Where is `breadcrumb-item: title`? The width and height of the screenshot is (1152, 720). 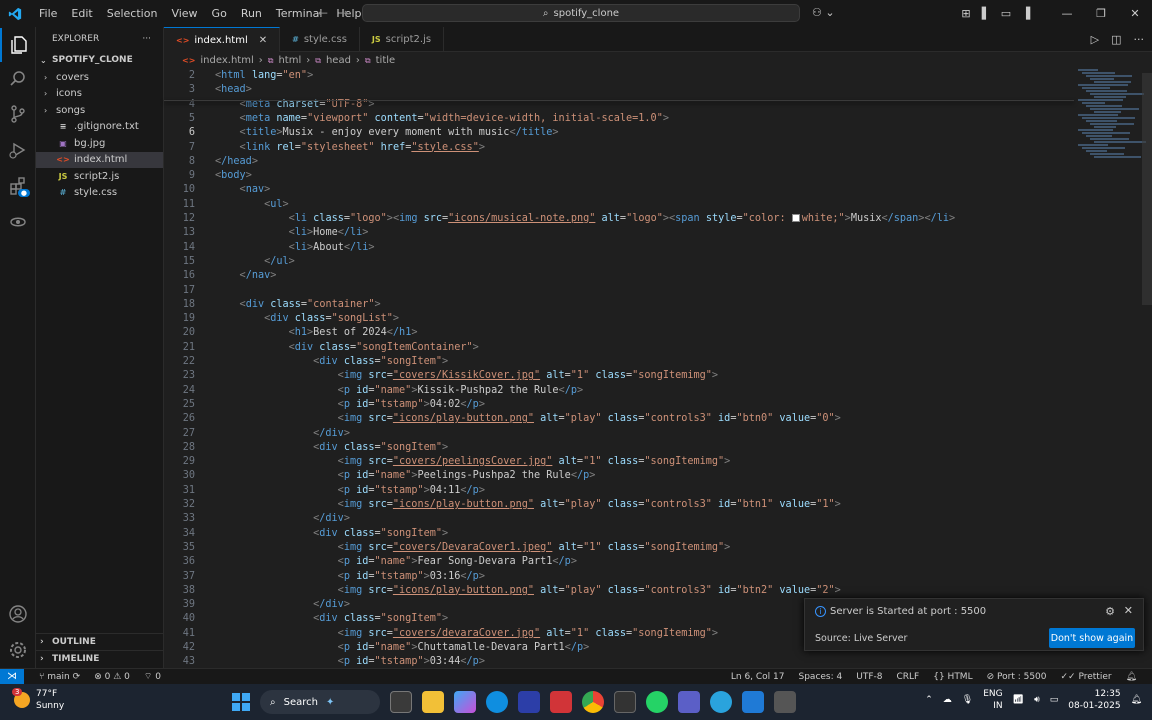 breadcrumb-item: title is located at coordinates (386, 60).